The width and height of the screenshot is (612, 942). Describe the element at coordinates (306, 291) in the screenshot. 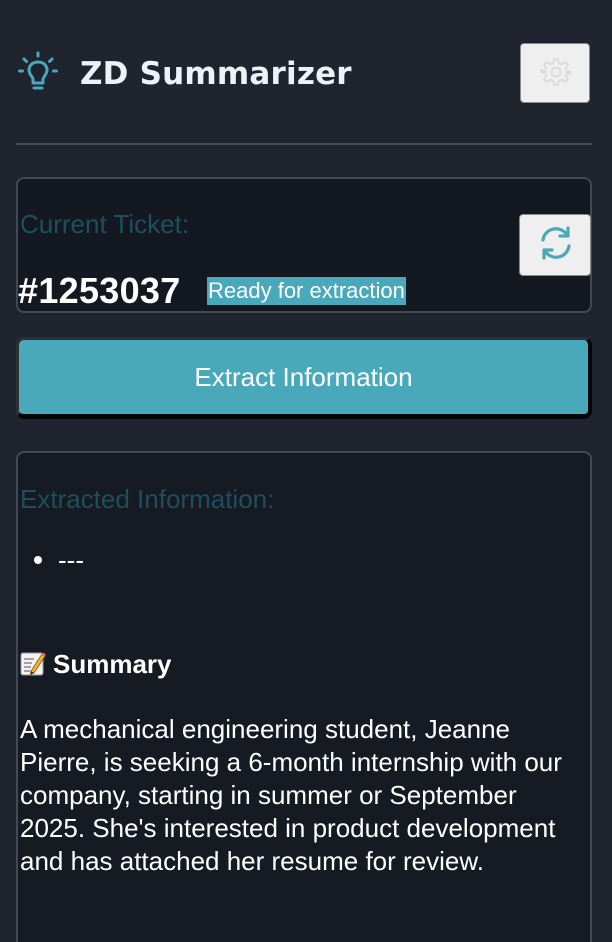

I see `status-badge: Ready for extraction` at that location.